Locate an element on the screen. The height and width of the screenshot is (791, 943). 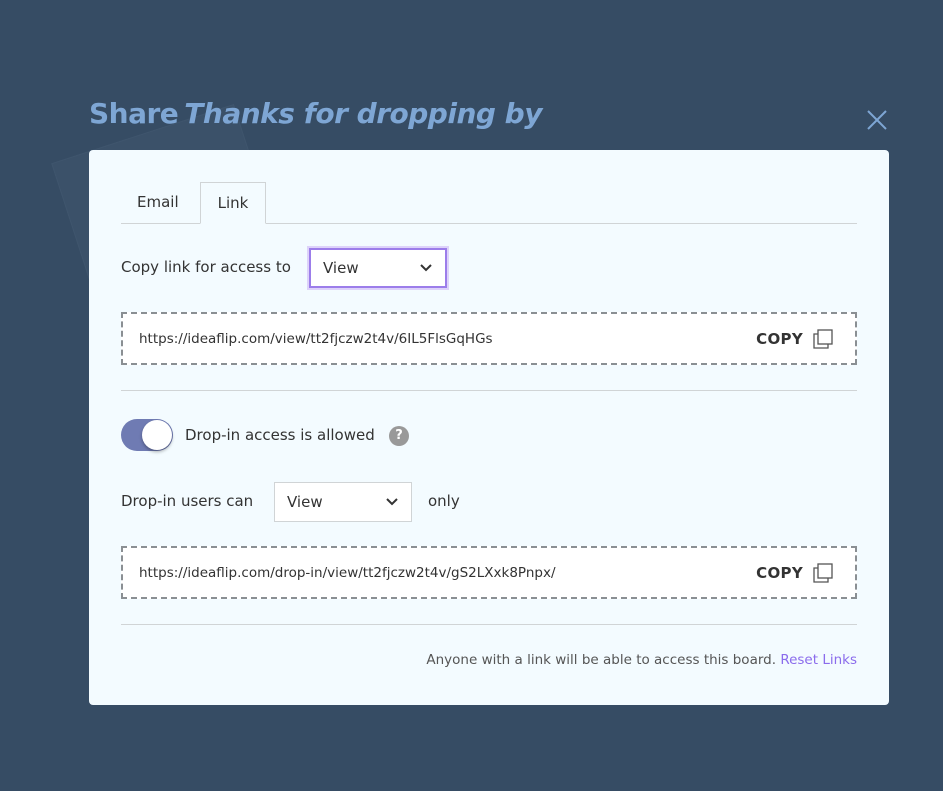
copy-view-link-button: COPY is located at coordinates (794, 338).